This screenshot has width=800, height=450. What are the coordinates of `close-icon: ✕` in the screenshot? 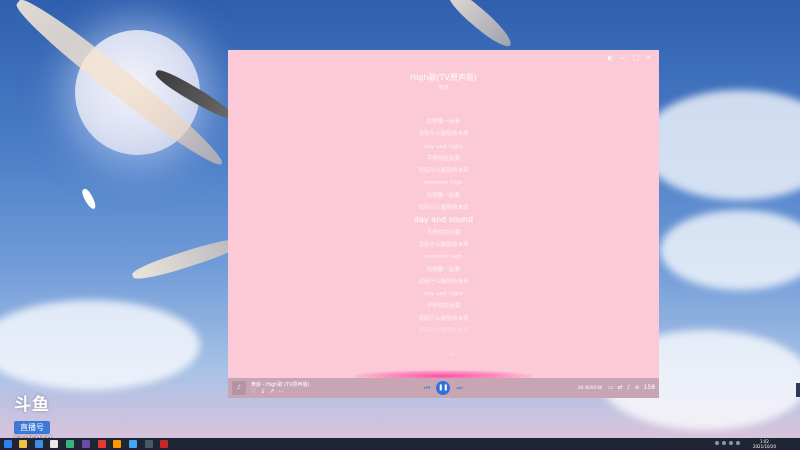 It's located at (648, 58).